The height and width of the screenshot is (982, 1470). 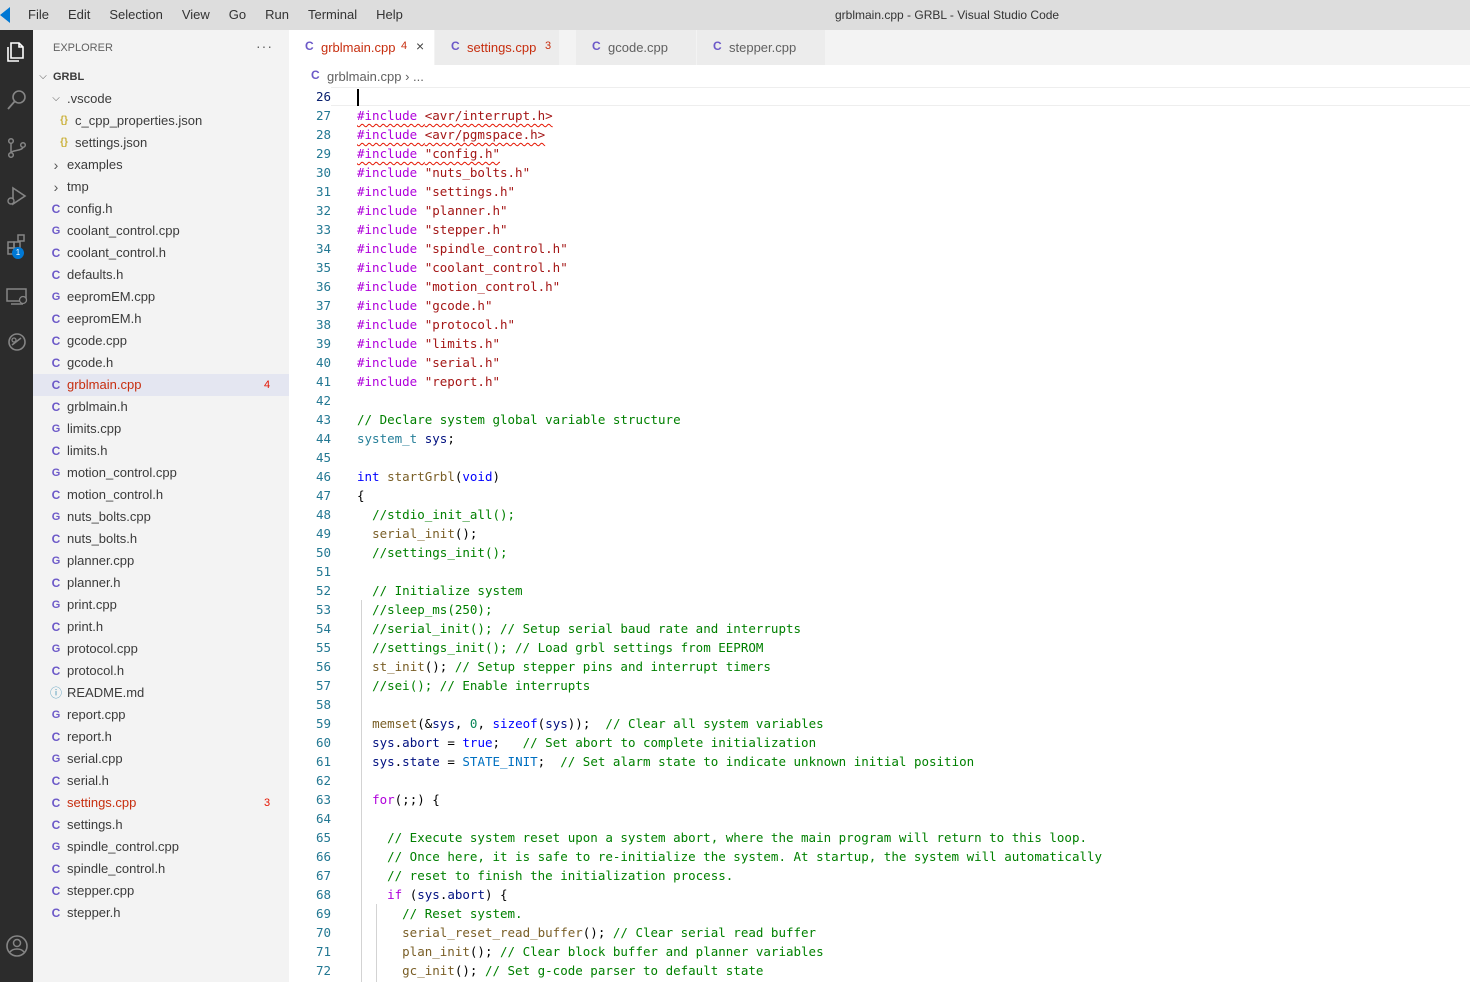 I want to click on tree-file: Cstepper.cpp, so click(x=161, y=891).